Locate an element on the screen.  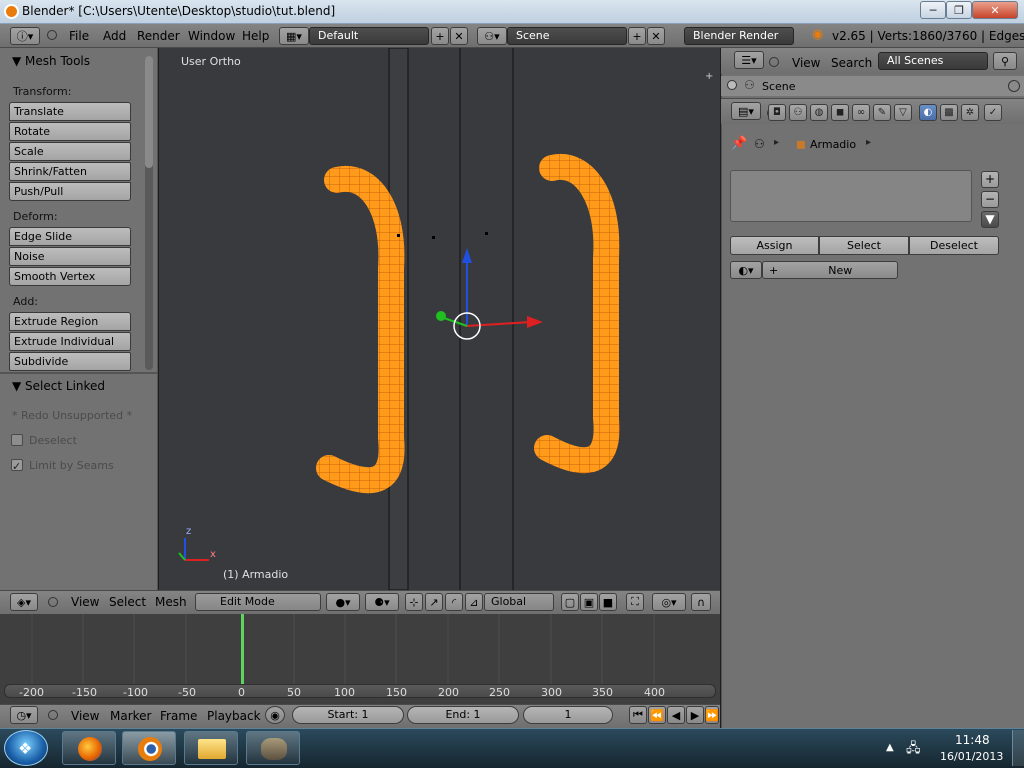
extrude-region-button: Extrude Region is located at coordinates (70, 321).